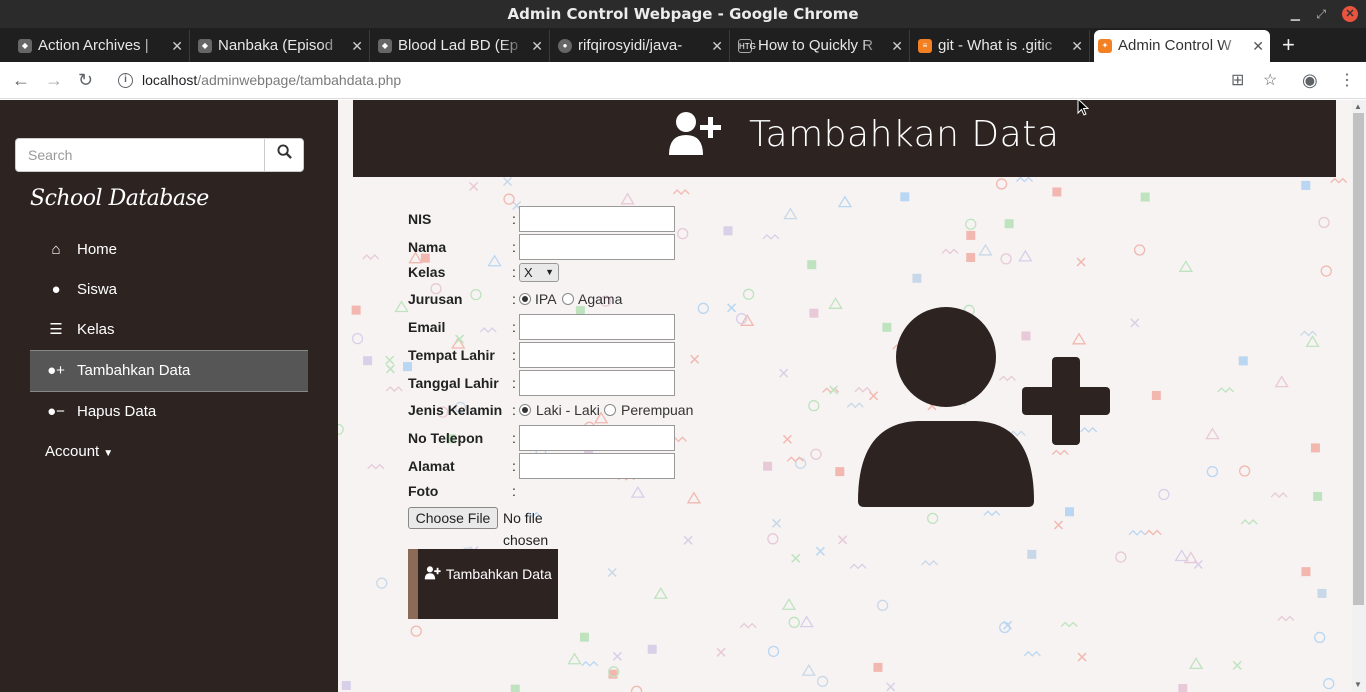  I want to click on menu-kebab-icon: ⋮, so click(1347, 80).